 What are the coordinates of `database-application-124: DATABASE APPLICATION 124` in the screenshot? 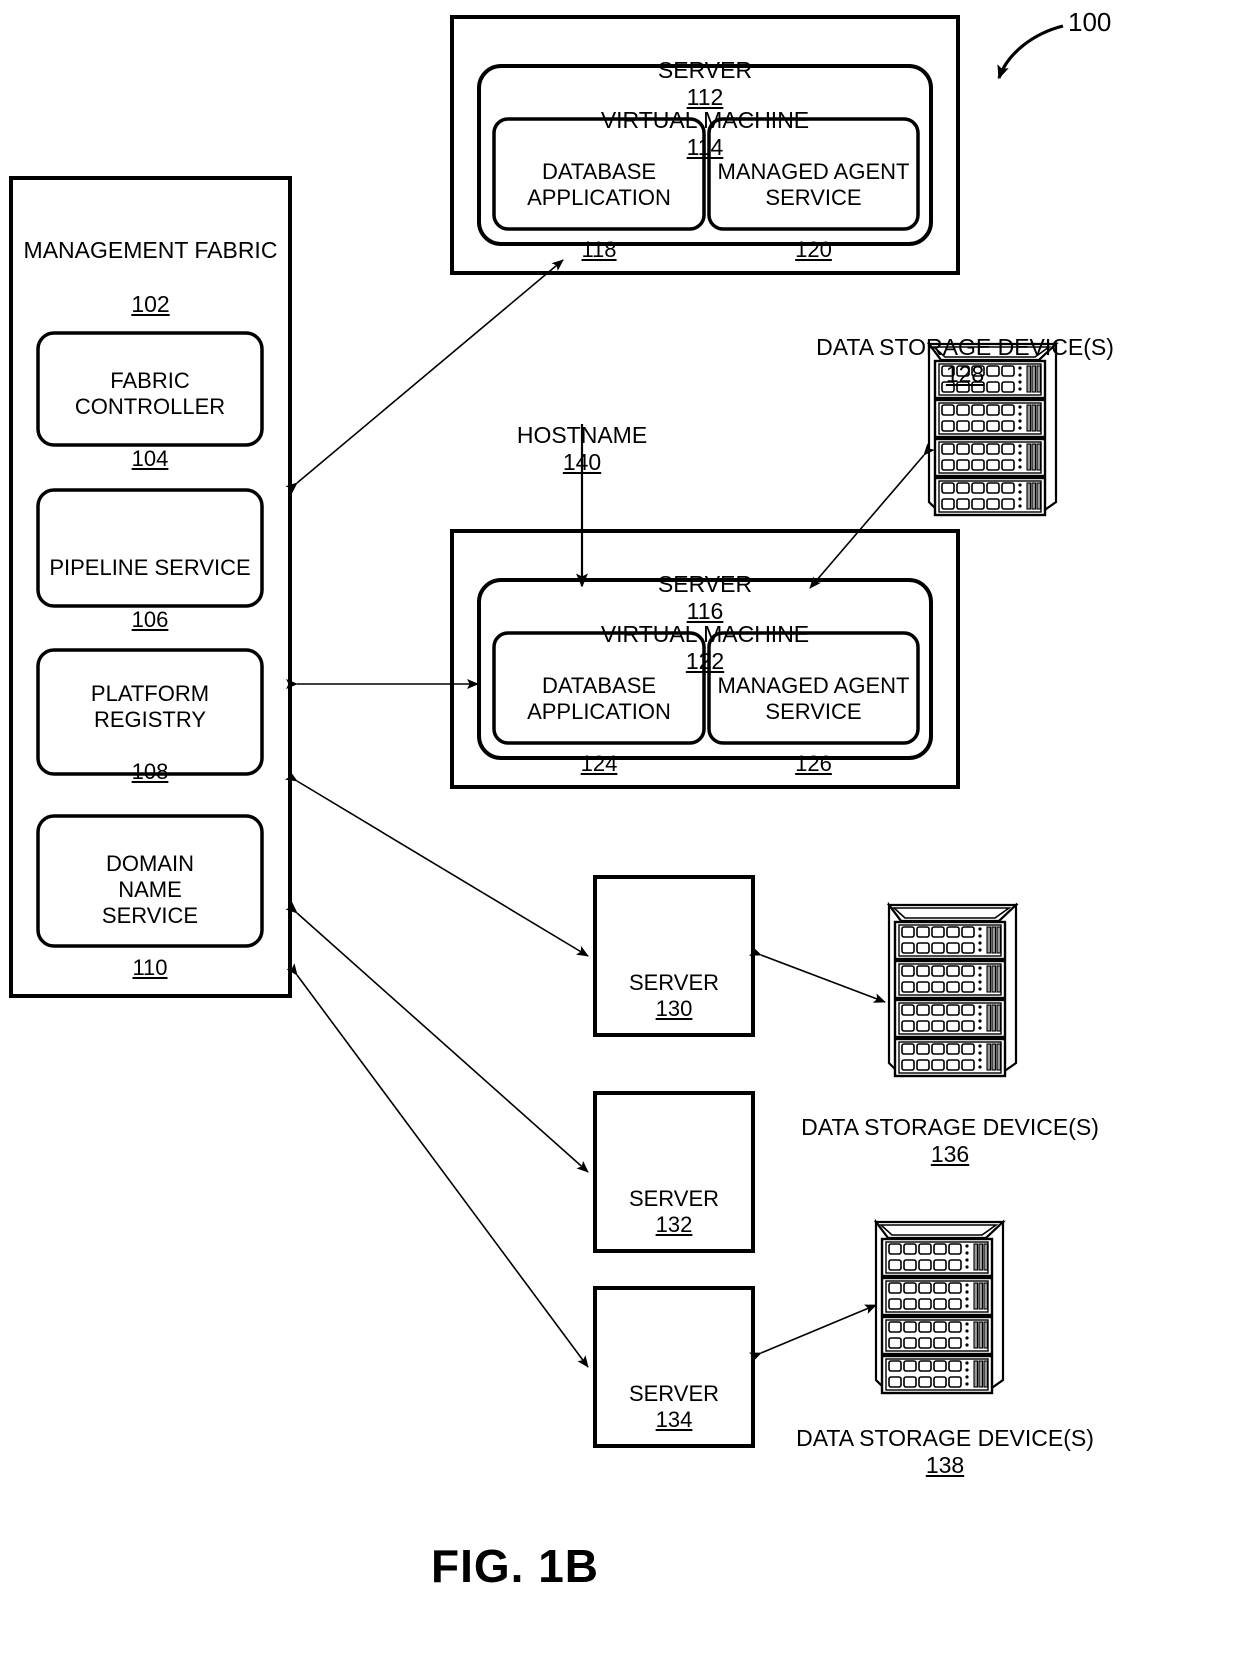 It's located at (599, 712).